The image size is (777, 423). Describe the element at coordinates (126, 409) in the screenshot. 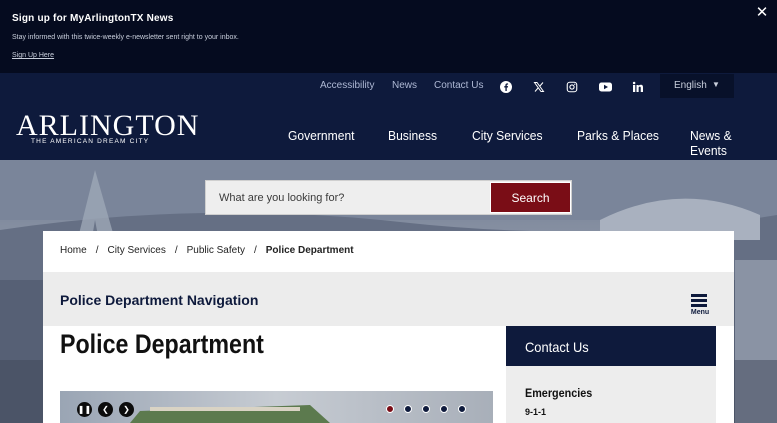

I see `next-icon: ❯` at that location.